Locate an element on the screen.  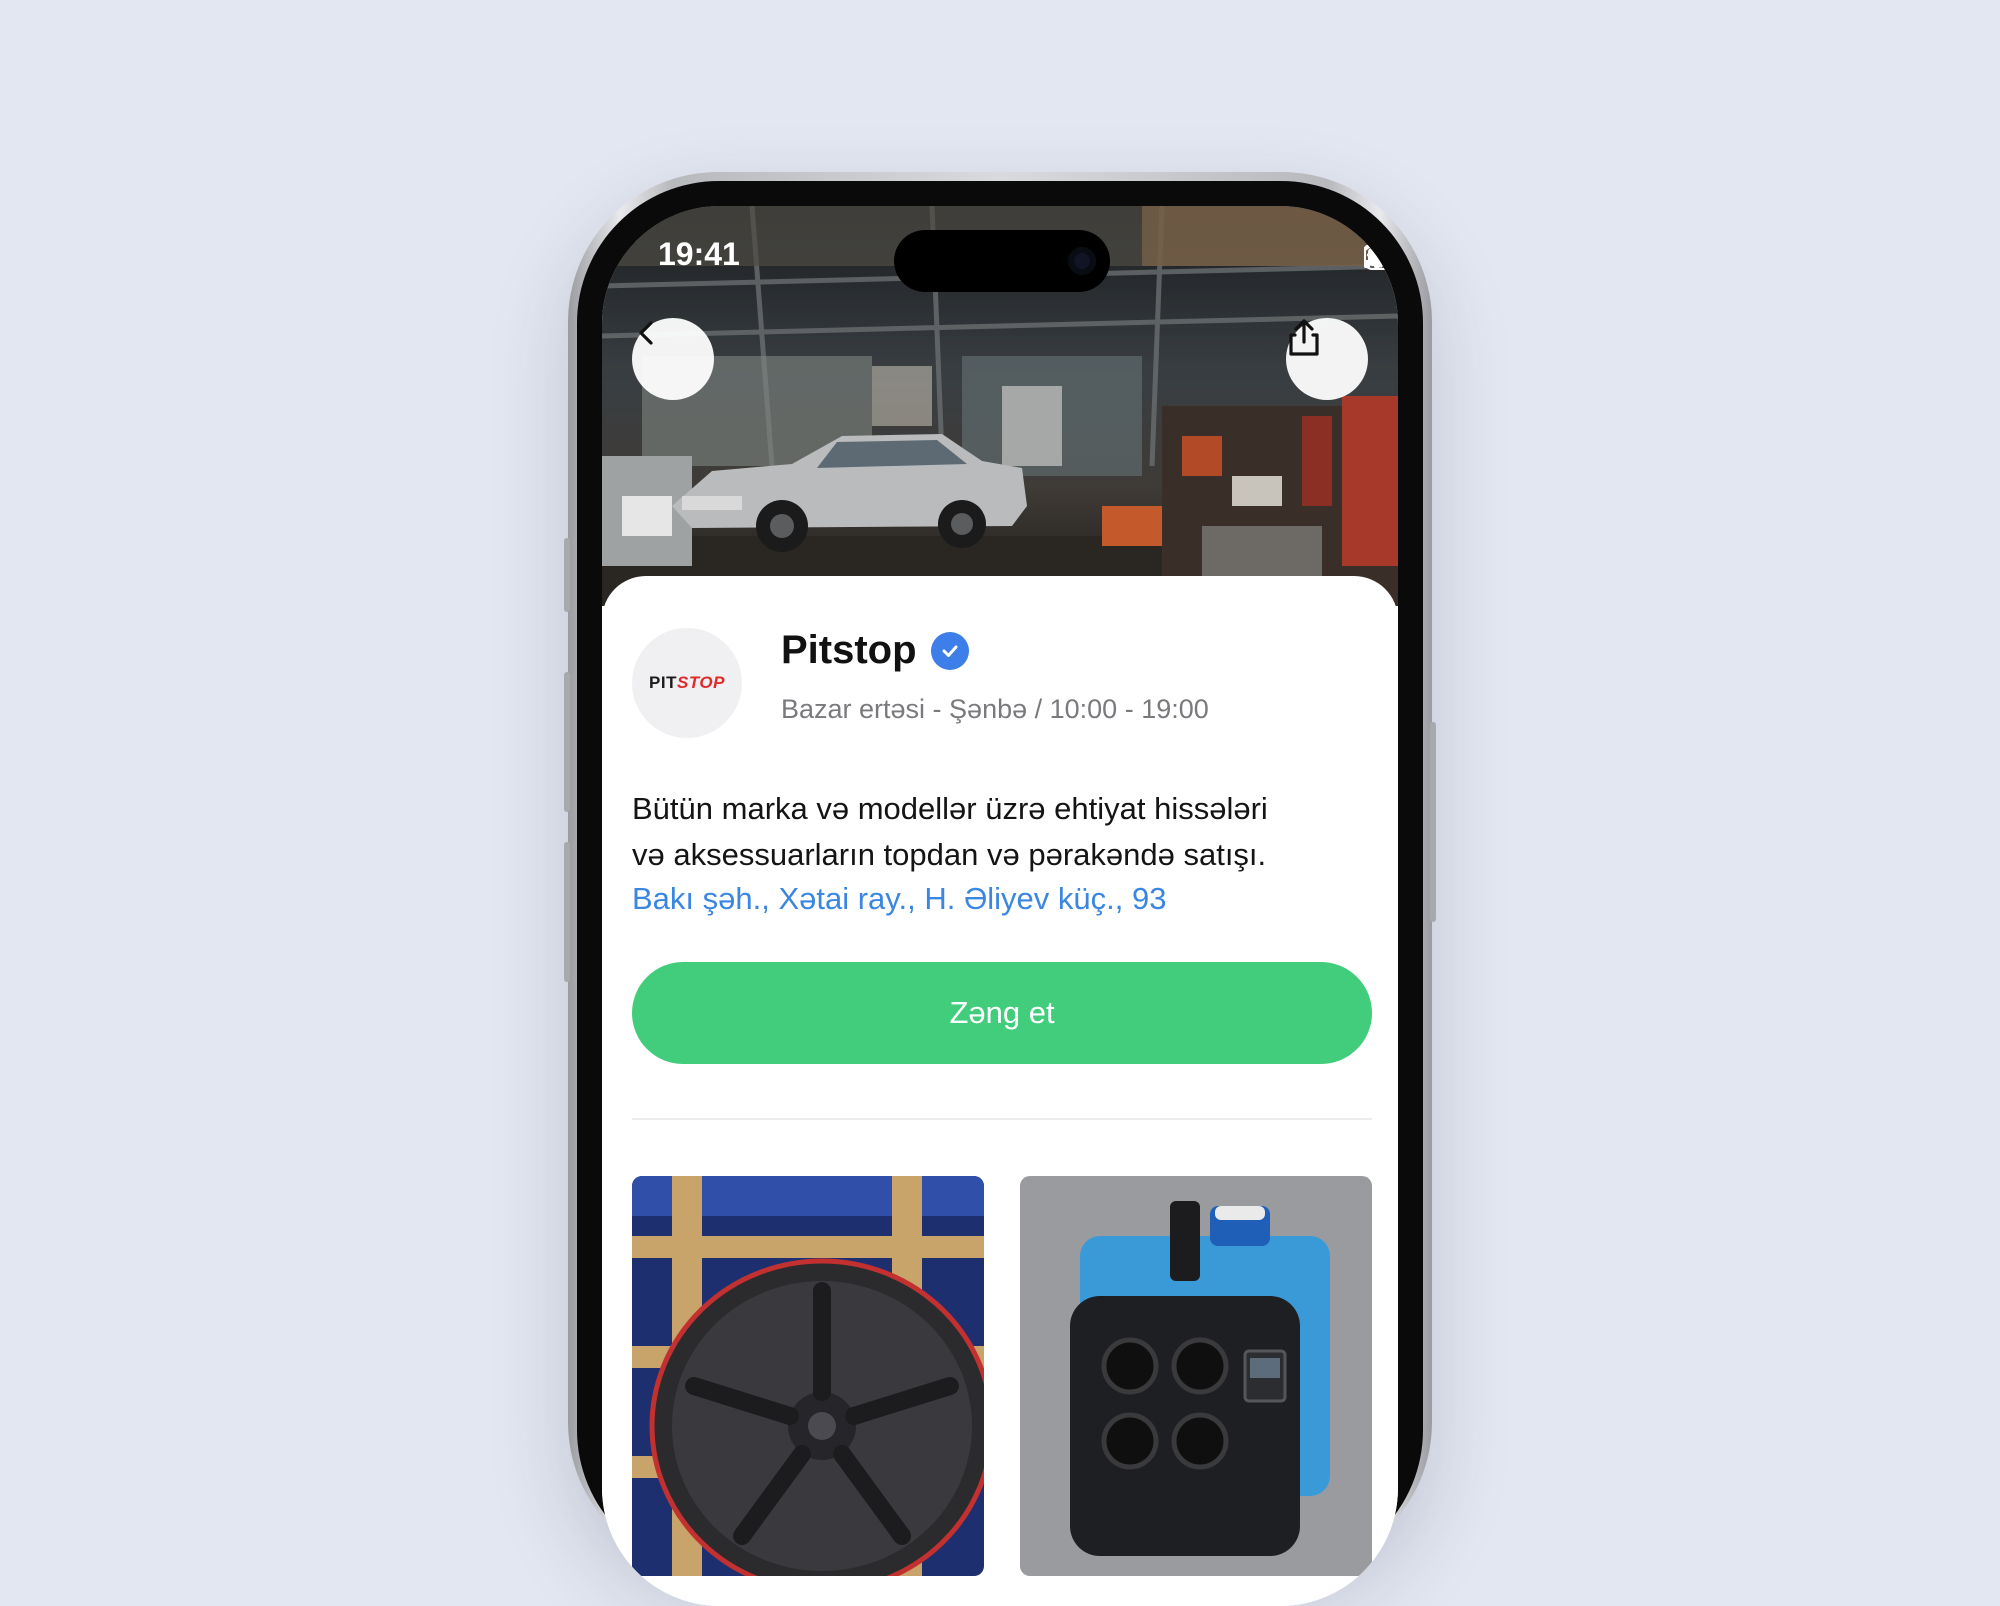
product-card-heater is located at coordinates (1196, 1376).